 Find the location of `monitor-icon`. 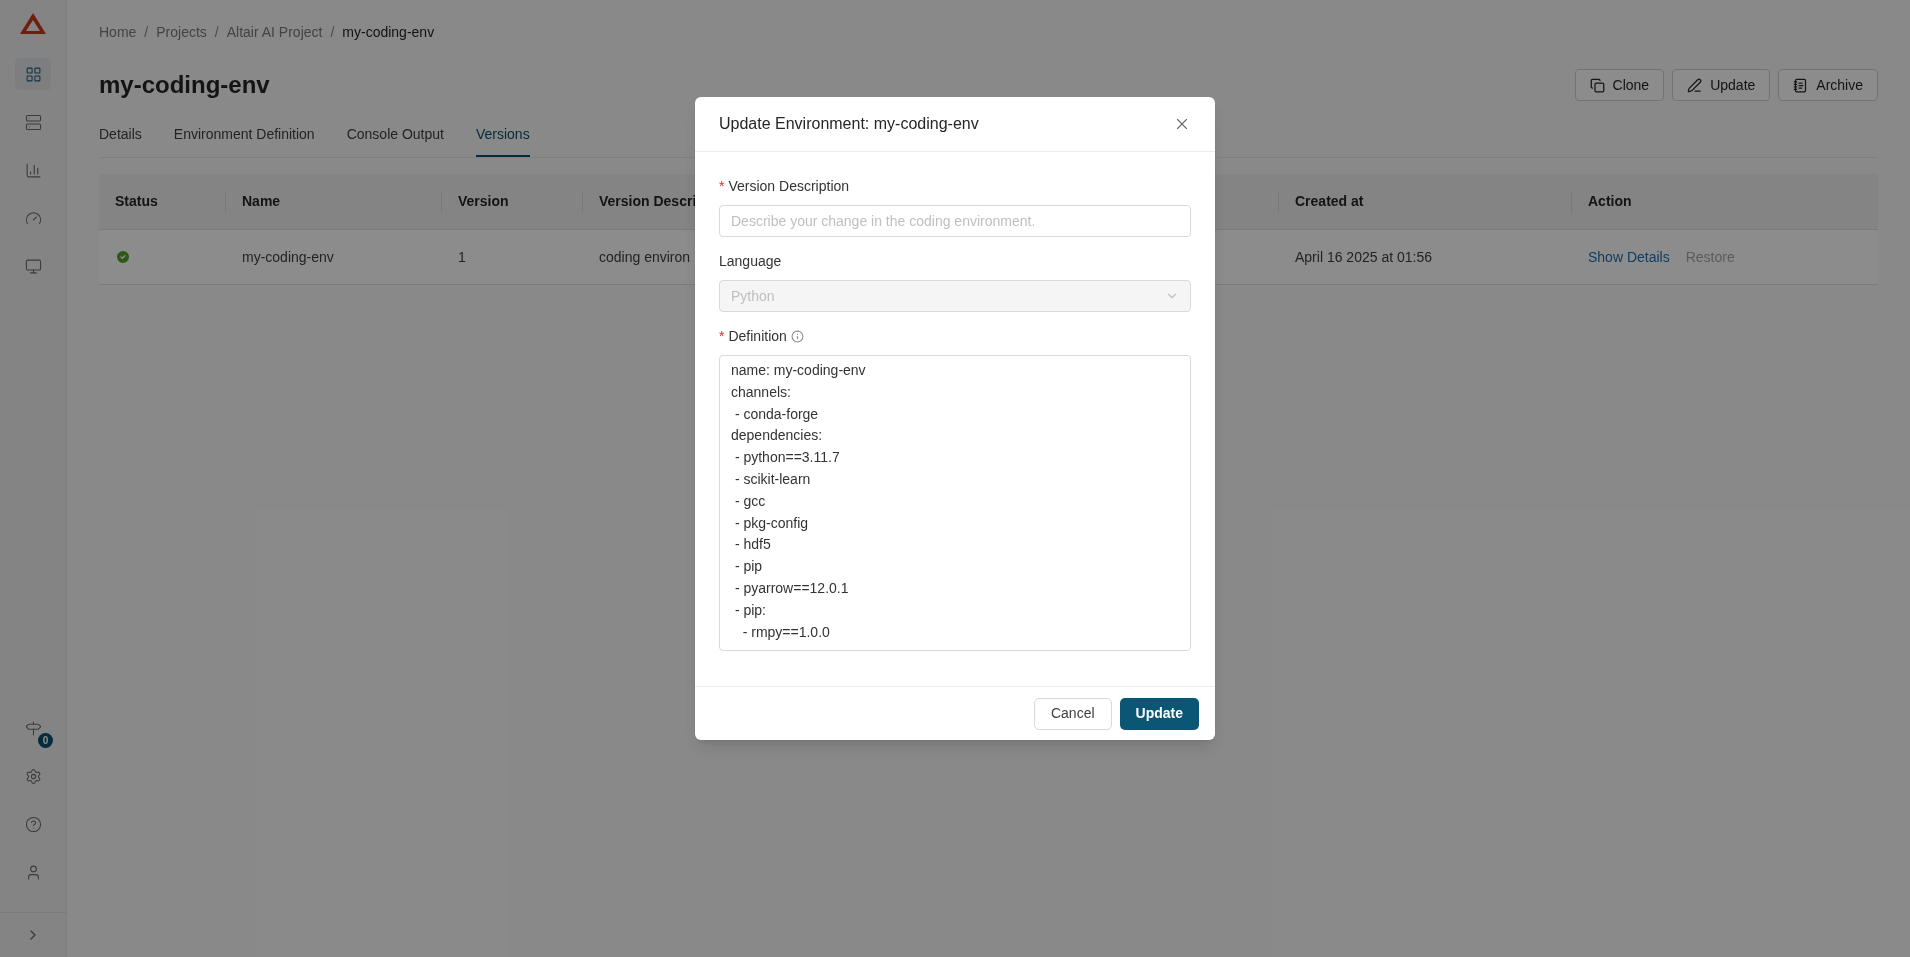

monitor-icon is located at coordinates (33, 266).